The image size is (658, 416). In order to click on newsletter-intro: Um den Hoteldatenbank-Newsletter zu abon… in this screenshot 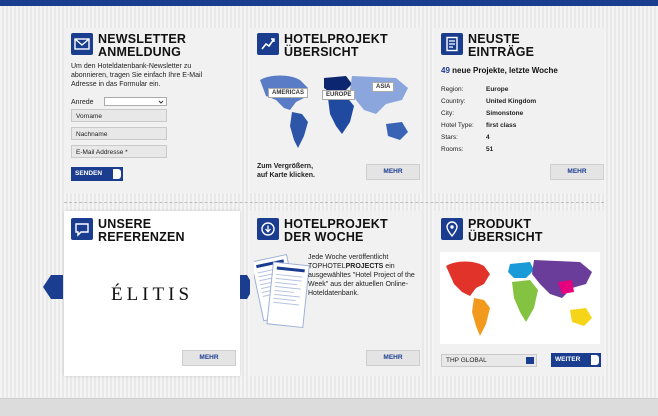, I will do `click(137, 75)`.